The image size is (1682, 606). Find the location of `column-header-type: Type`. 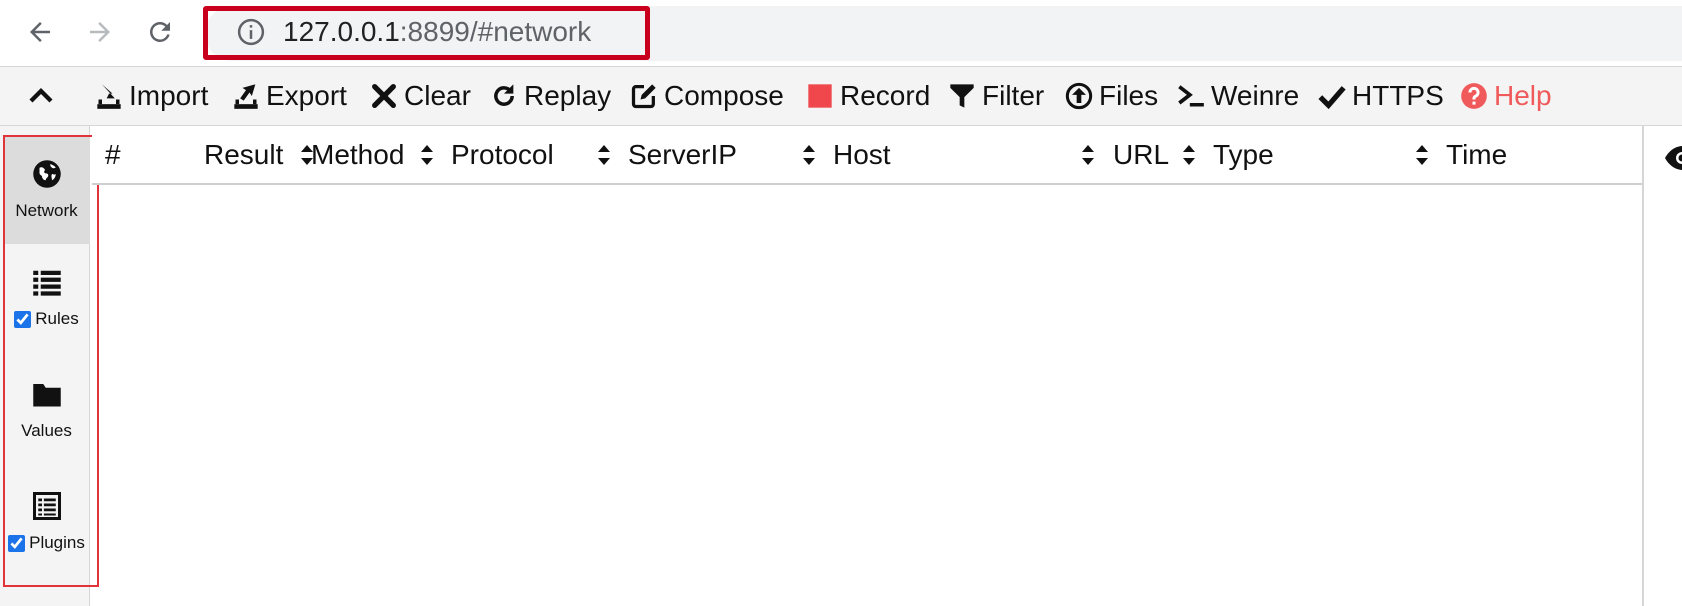

column-header-type: Type is located at coordinates (1243, 154).